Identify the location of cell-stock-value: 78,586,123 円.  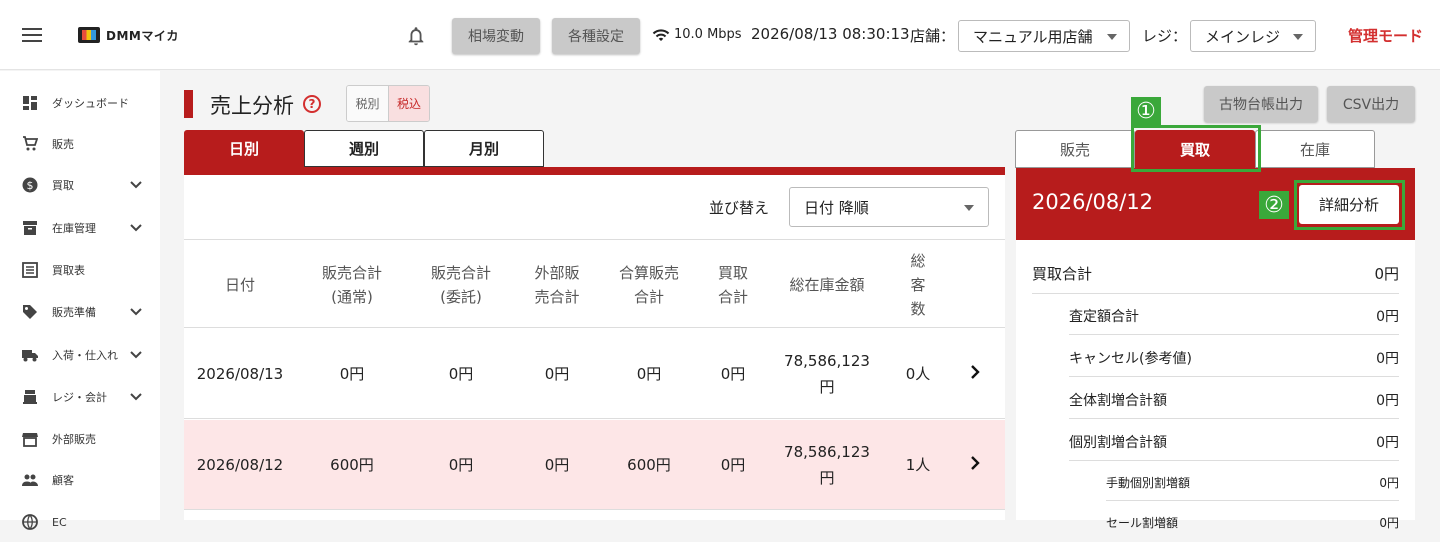
(827, 465).